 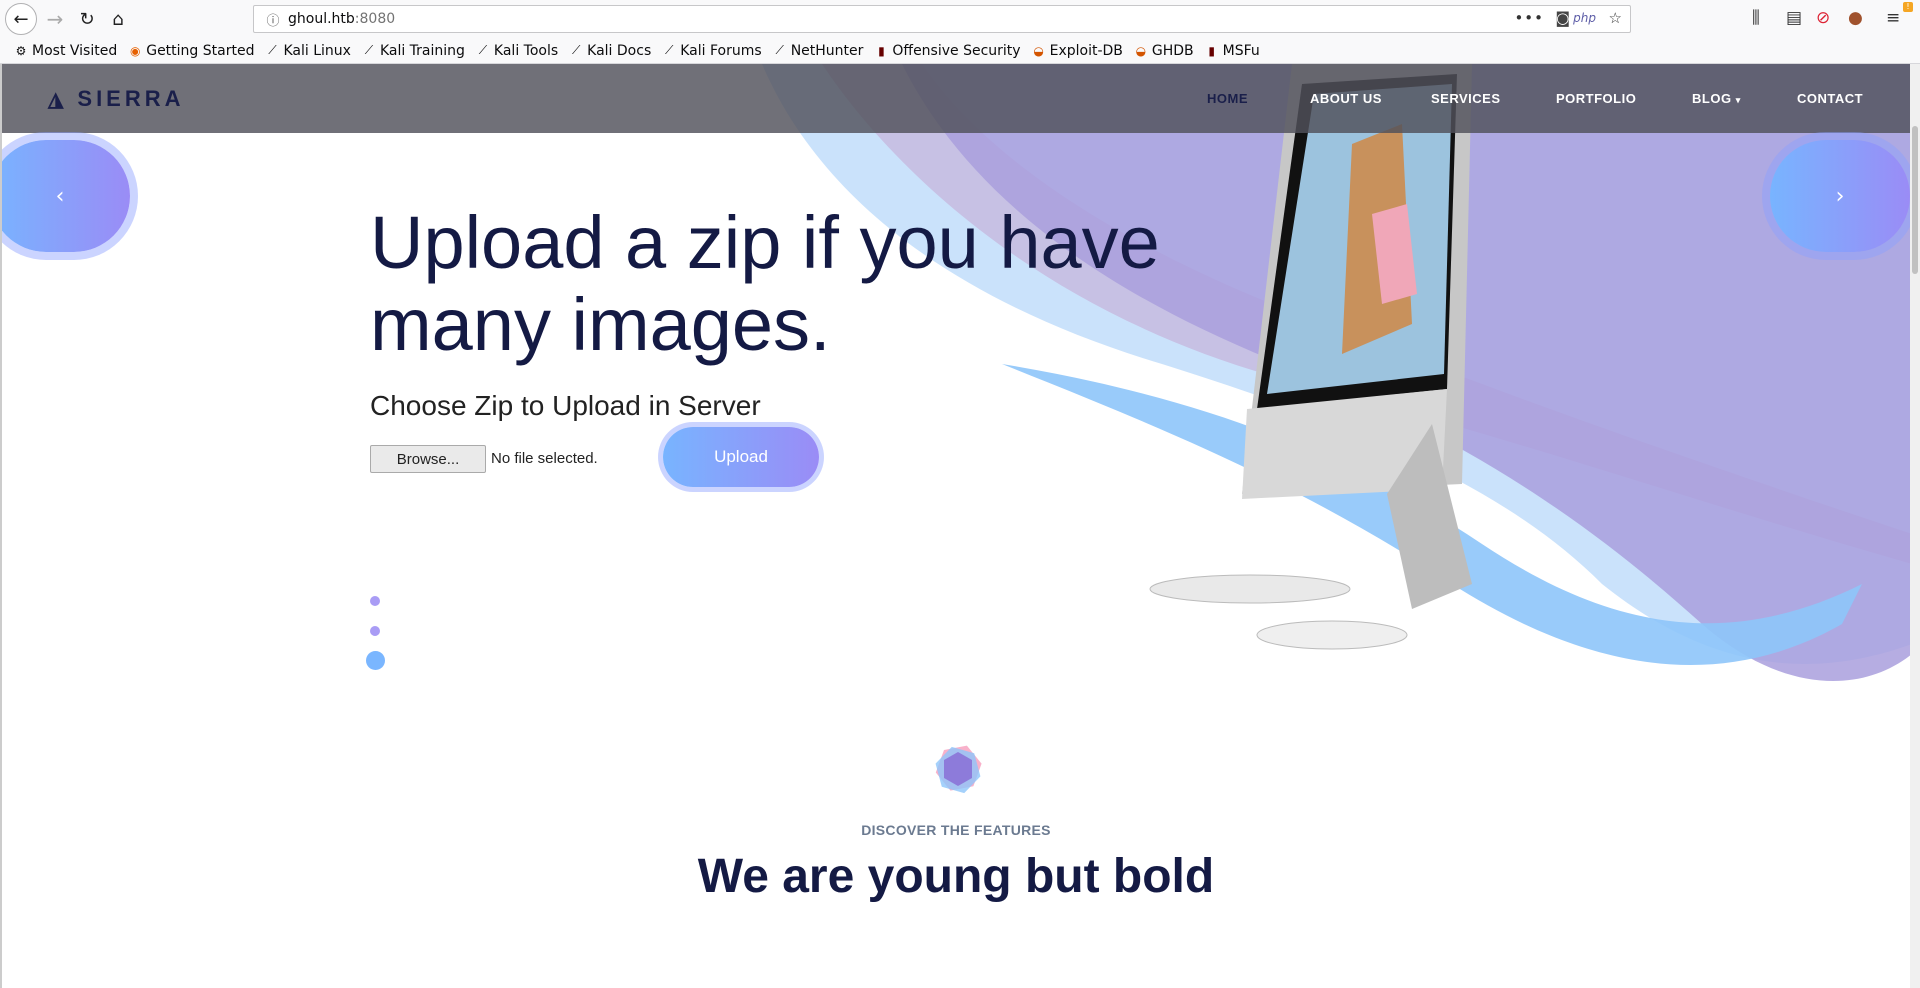 What do you see at coordinates (1529, 18) in the screenshot?
I see `page-actions-icon: •••` at bounding box center [1529, 18].